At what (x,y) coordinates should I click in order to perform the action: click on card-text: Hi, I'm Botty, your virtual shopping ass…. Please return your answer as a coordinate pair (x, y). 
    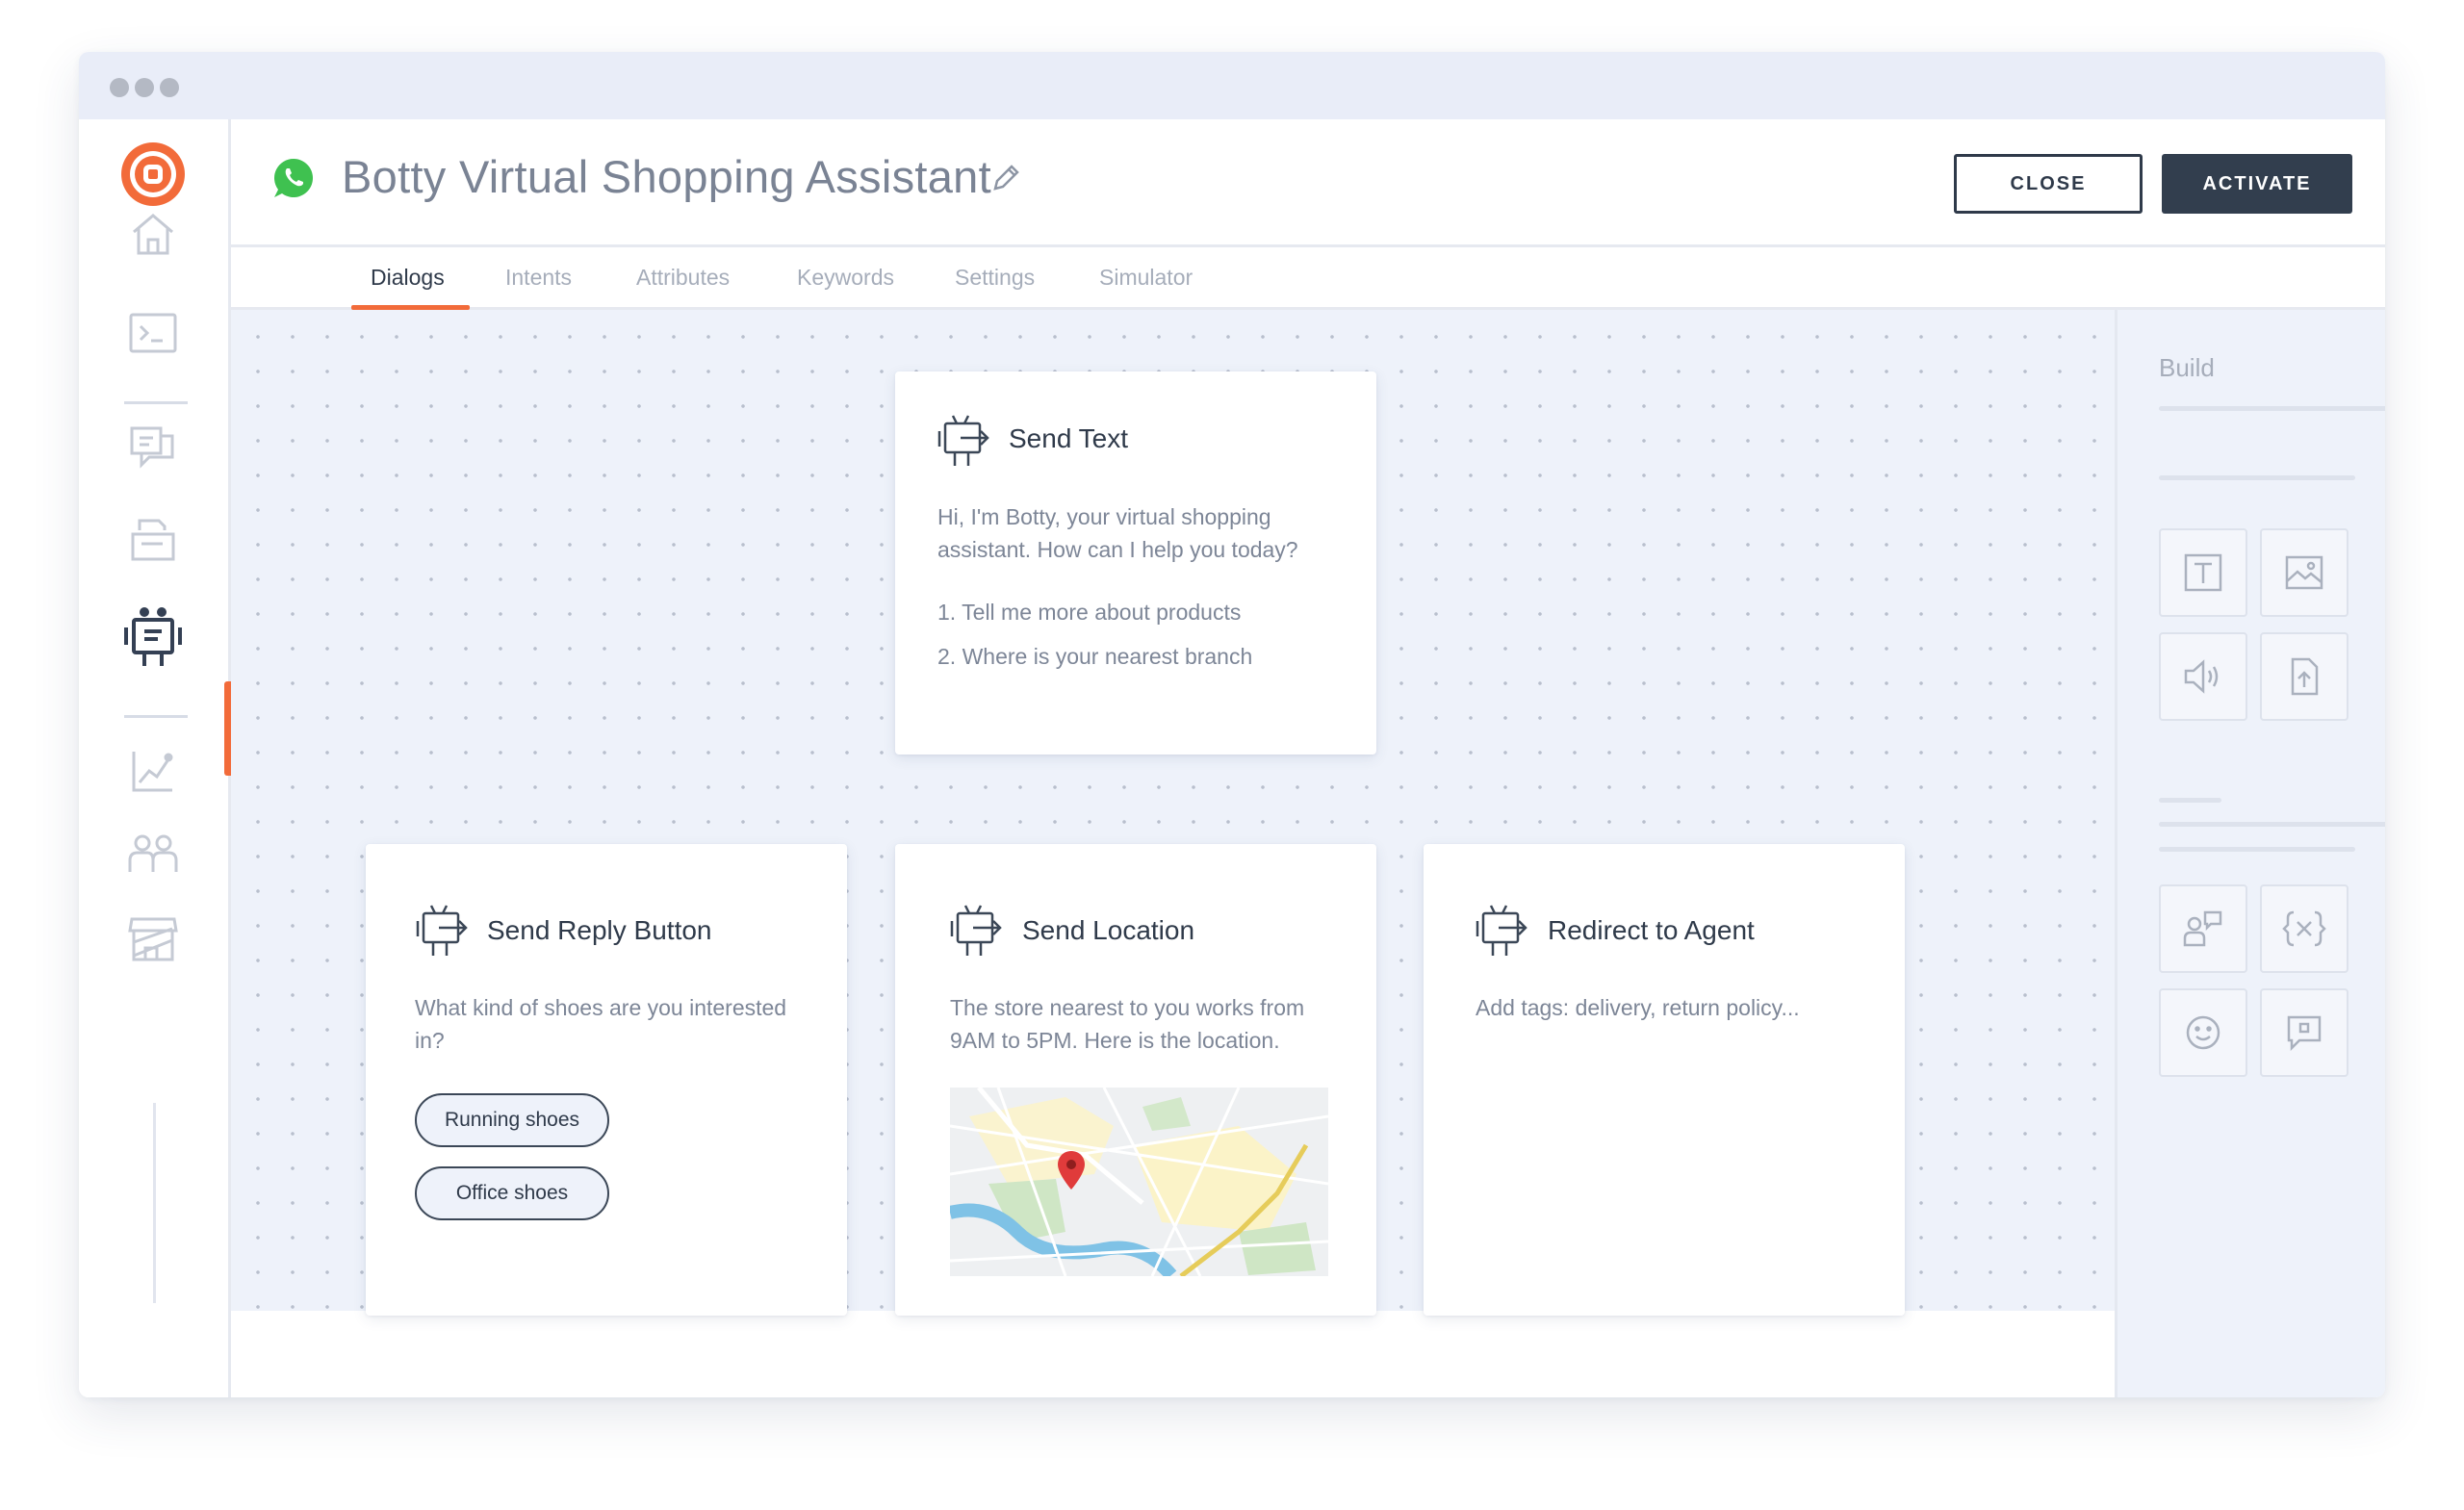
    Looking at the image, I should click on (1117, 533).